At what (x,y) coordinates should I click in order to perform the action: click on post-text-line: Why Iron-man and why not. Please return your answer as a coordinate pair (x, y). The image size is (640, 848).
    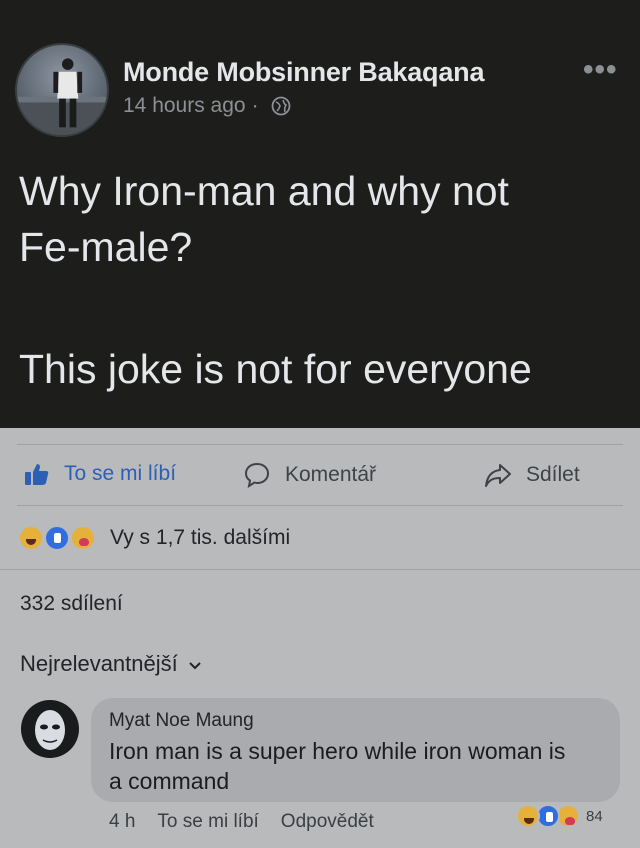
    Looking at the image, I should click on (264, 191).